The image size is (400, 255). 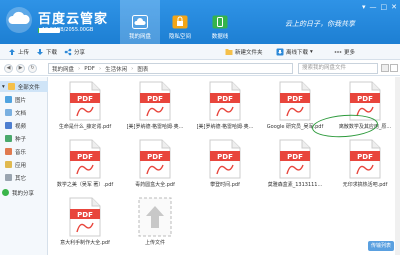 I want to click on forward-arrow-icon: ▶, so click(x=20, y=68).